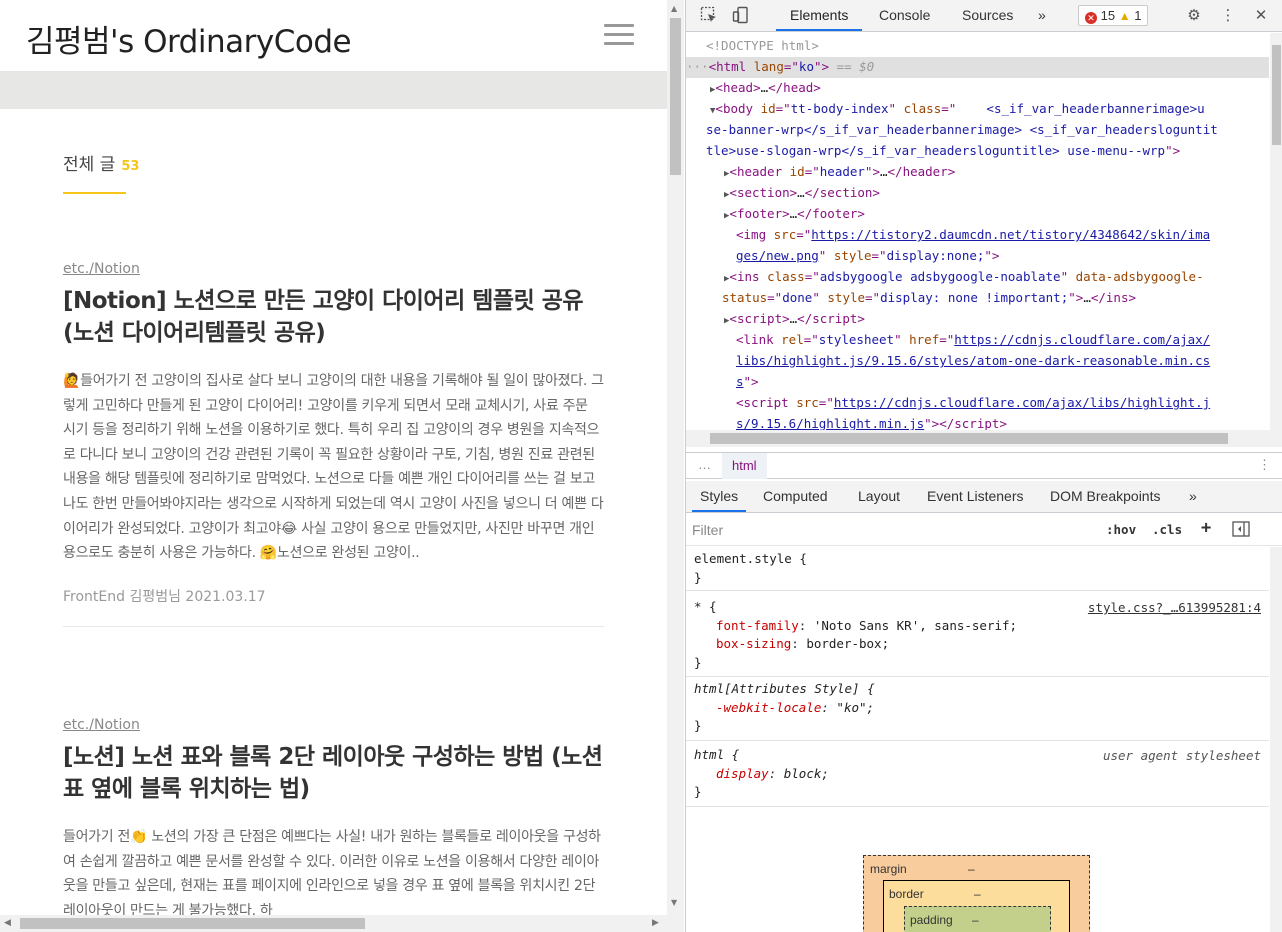  Describe the element at coordinates (1276, 739) in the screenshot. I see `styles-vertical-scrollbar` at that location.